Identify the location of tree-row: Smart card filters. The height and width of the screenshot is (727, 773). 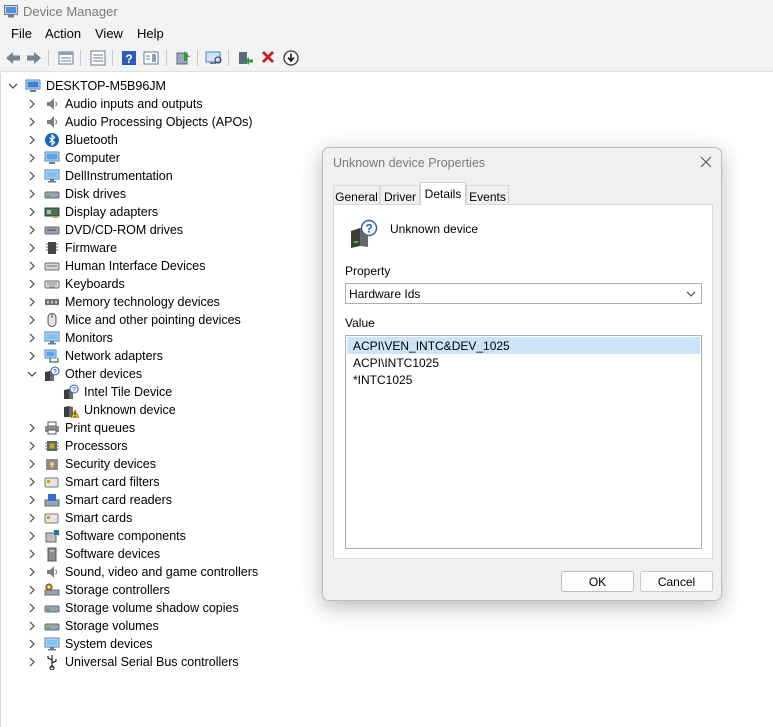
(151, 482).